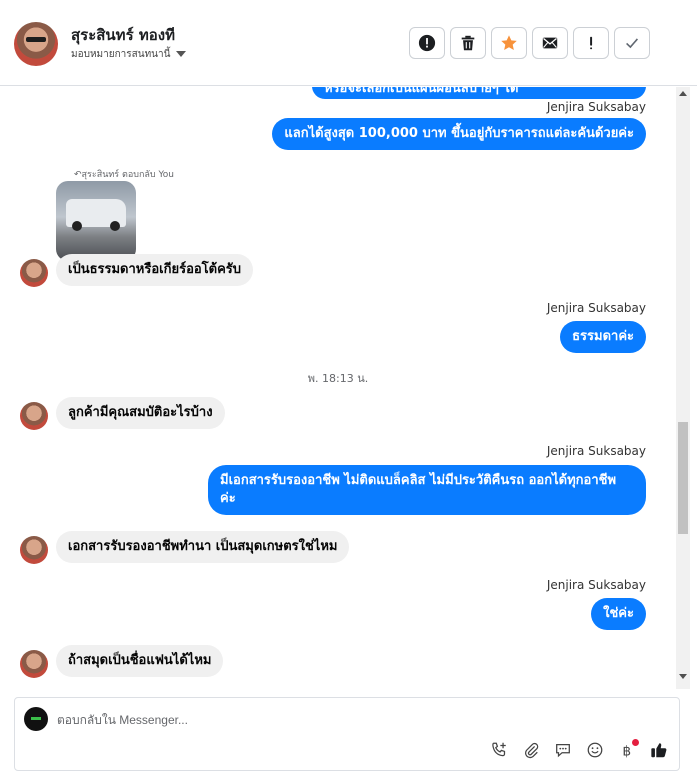 The image size is (697, 773). Describe the element at coordinates (36, 44) in the screenshot. I see `contact-avatar` at that location.